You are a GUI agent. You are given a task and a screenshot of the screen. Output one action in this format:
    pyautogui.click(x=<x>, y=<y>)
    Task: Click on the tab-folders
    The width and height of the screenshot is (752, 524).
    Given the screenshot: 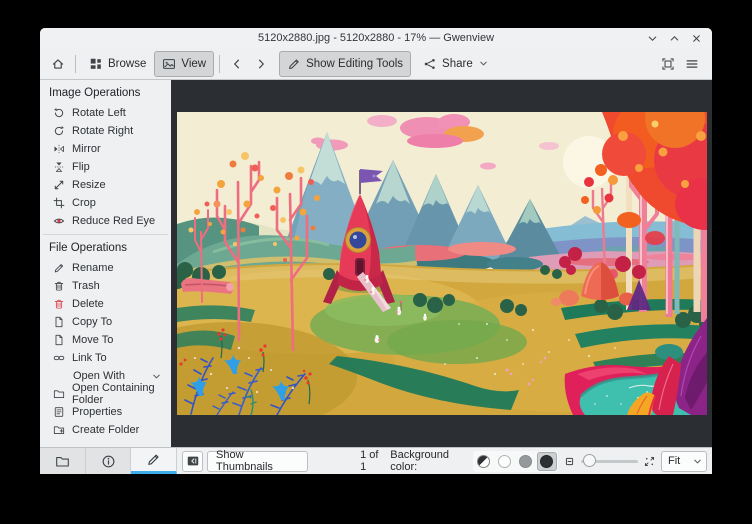 What is the action you would take?
    pyautogui.click(x=63, y=461)
    